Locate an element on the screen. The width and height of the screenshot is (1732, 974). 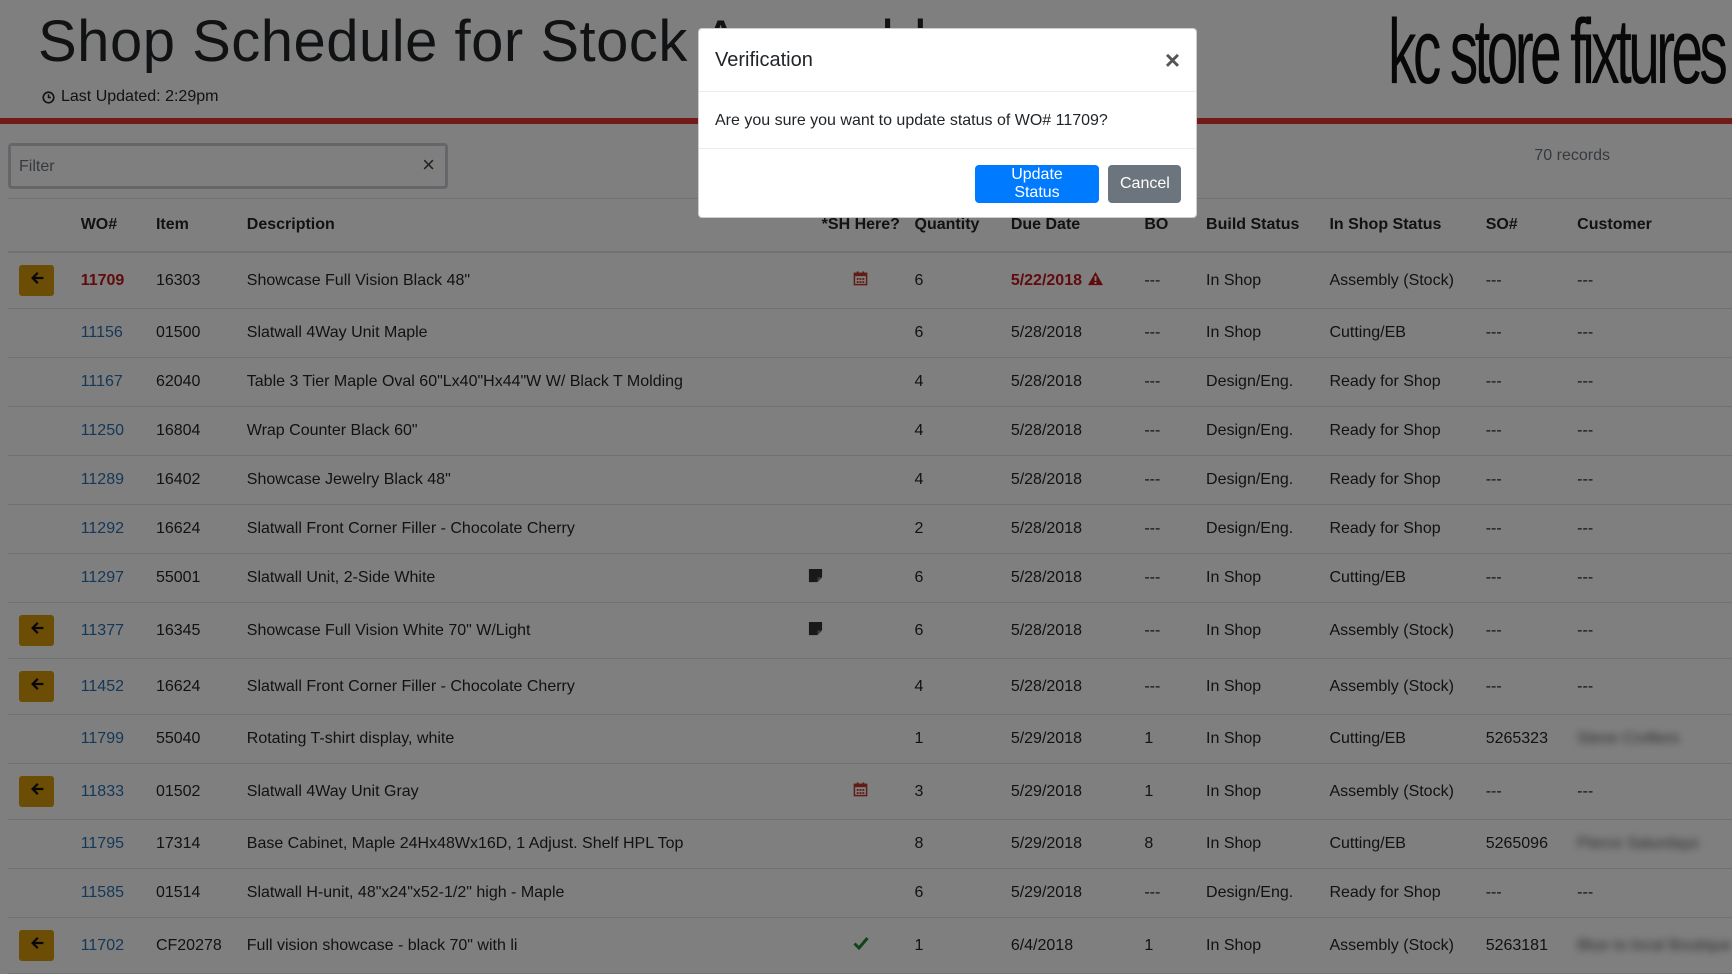
dialog-title: Verification is located at coordinates (764, 60).